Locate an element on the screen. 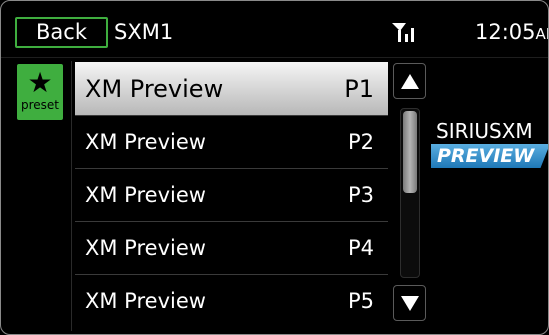  preset-tab: ★ preset is located at coordinates (40, 92).